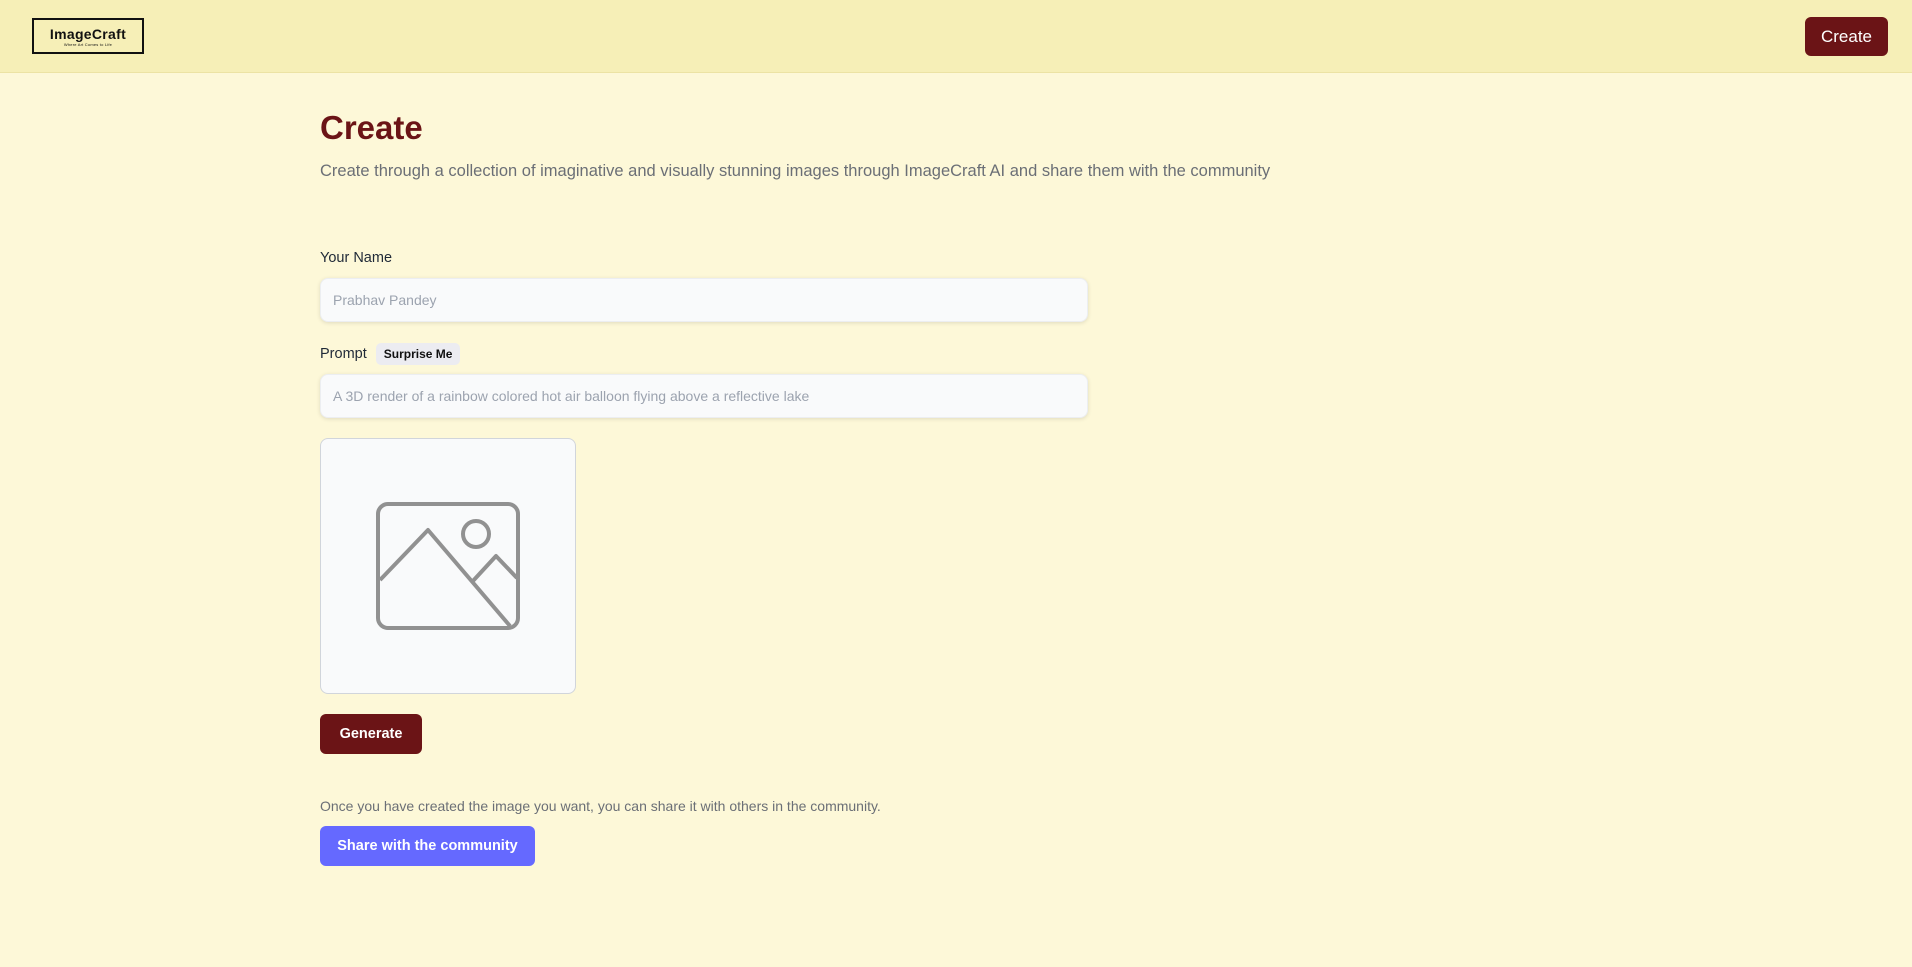 The height and width of the screenshot is (967, 1912). I want to click on name-label-row: Your Name, so click(704, 258).